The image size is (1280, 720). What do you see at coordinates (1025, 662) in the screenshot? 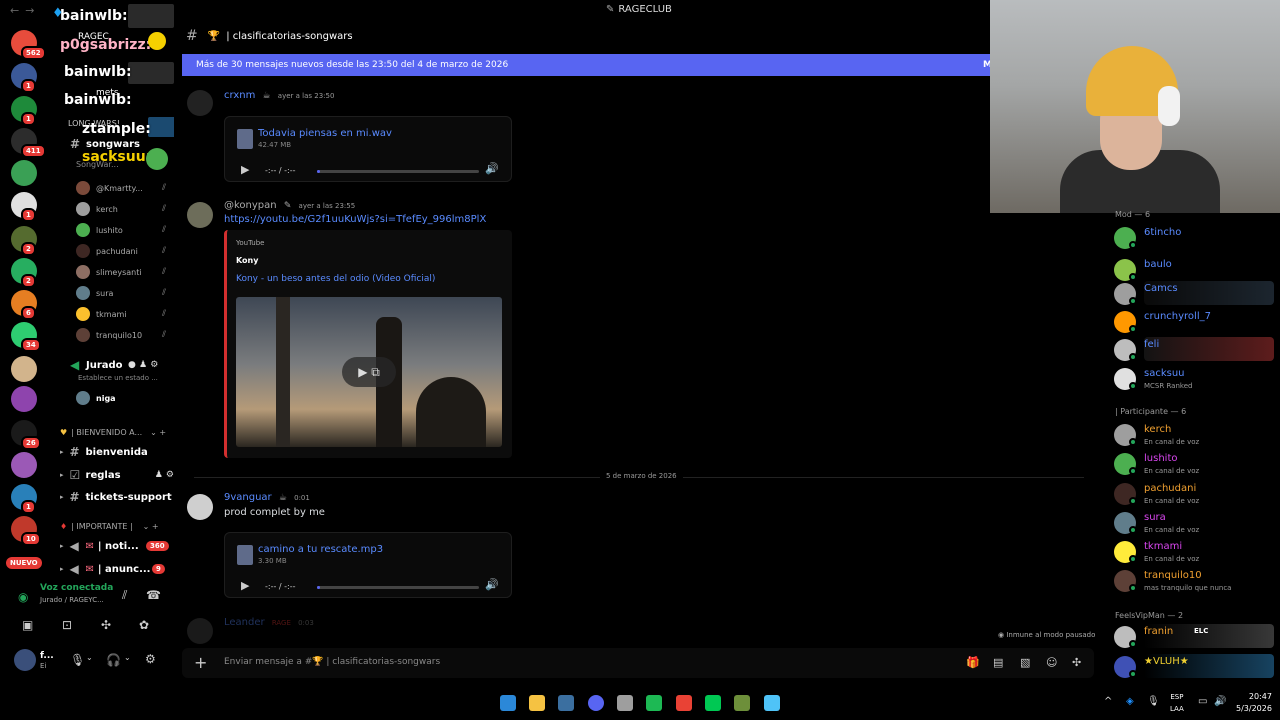
I see `sticker-icon: ▧` at bounding box center [1025, 662].